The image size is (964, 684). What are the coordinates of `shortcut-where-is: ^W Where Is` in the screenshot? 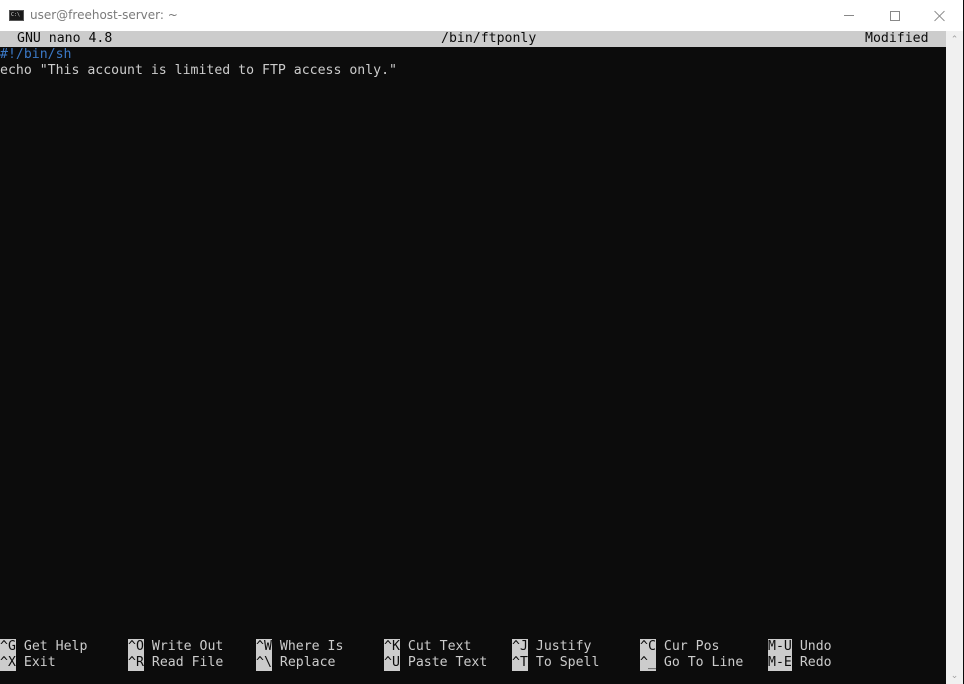 It's located at (299, 647).